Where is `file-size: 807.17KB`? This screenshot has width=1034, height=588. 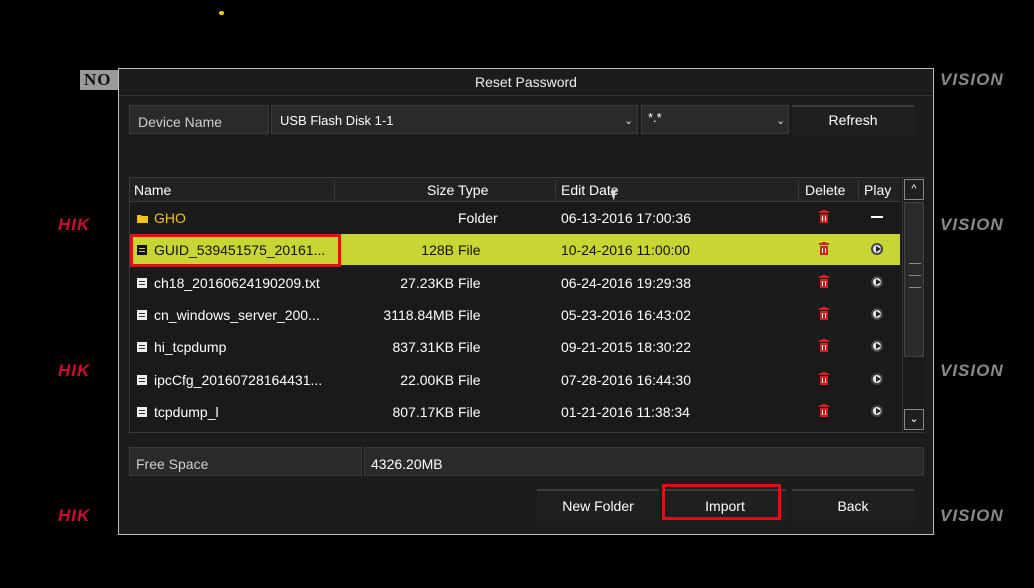 file-size: 807.17KB is located at coordinates (423, 411).